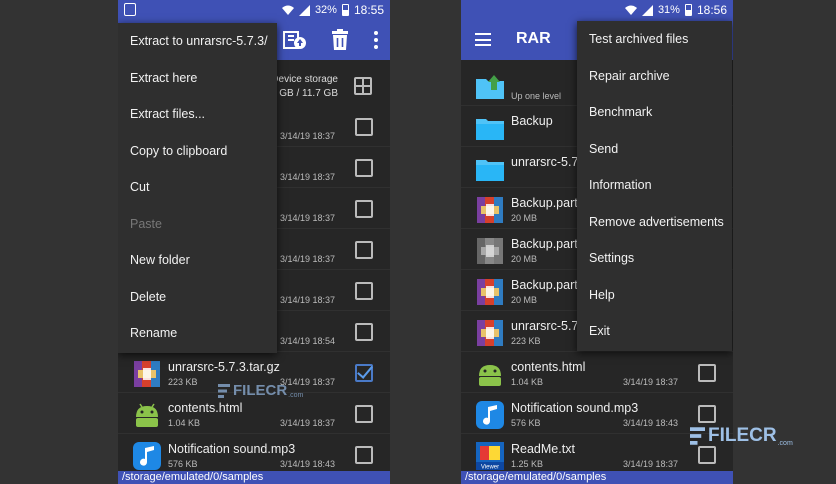 Image resolution: width=836 pixels, height=484 pixels. What do you see at coordinates (527, 464) in the screenshot?
I see `file-size: 1.25 KB` at bounding box center [527, 464].